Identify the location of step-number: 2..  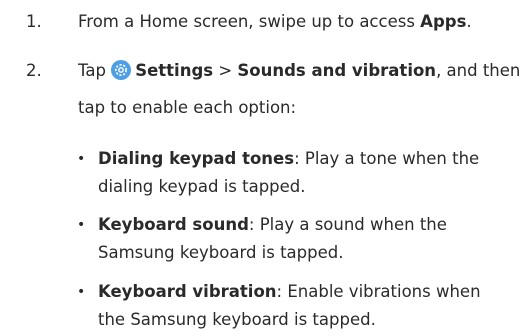
(34, 70).